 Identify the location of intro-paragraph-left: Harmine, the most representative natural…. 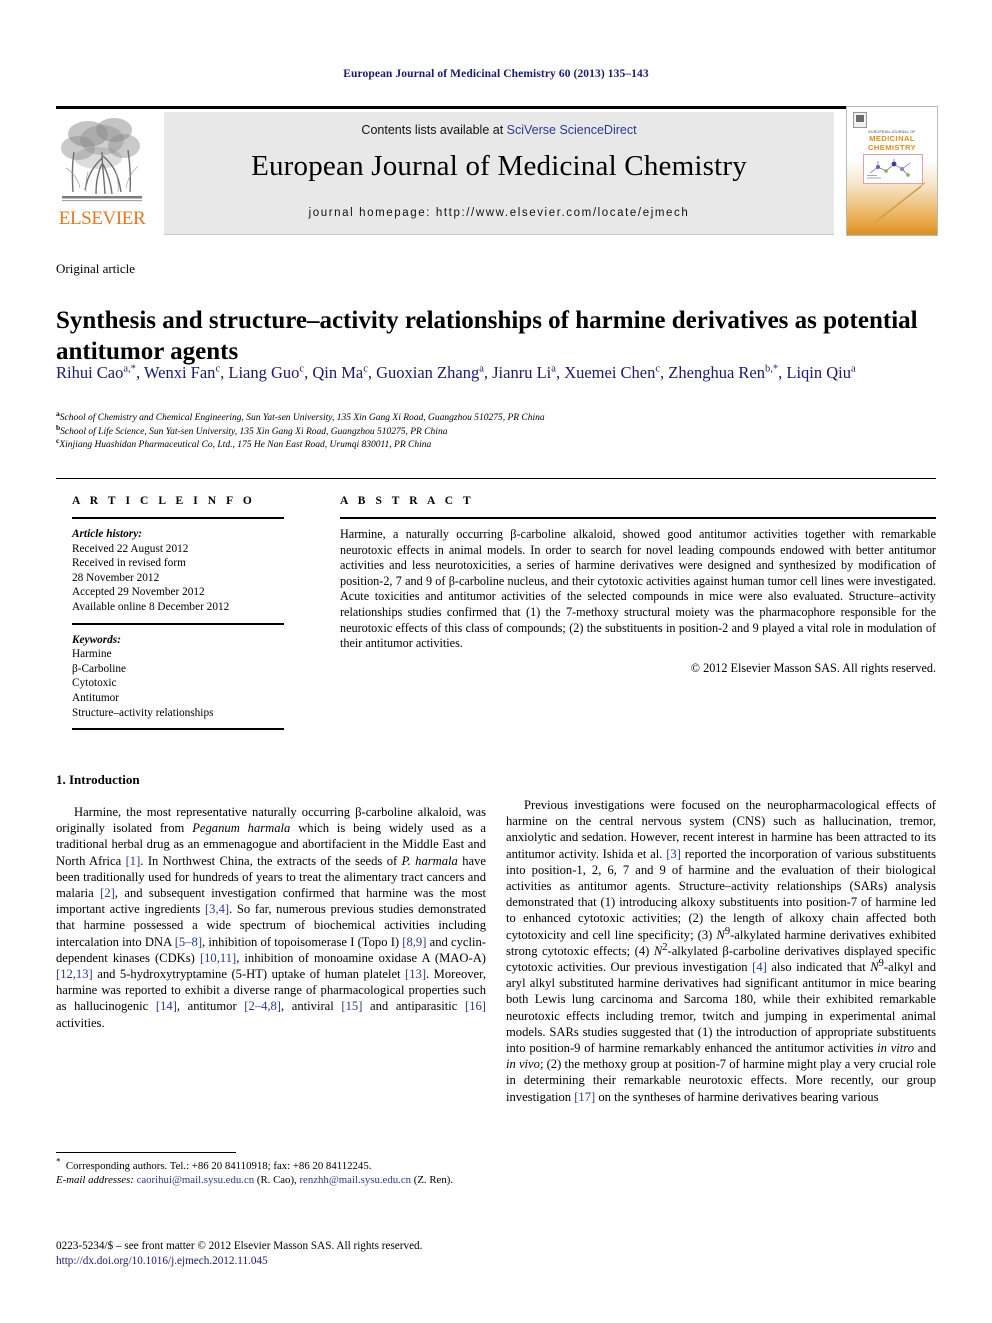
(271, 917).